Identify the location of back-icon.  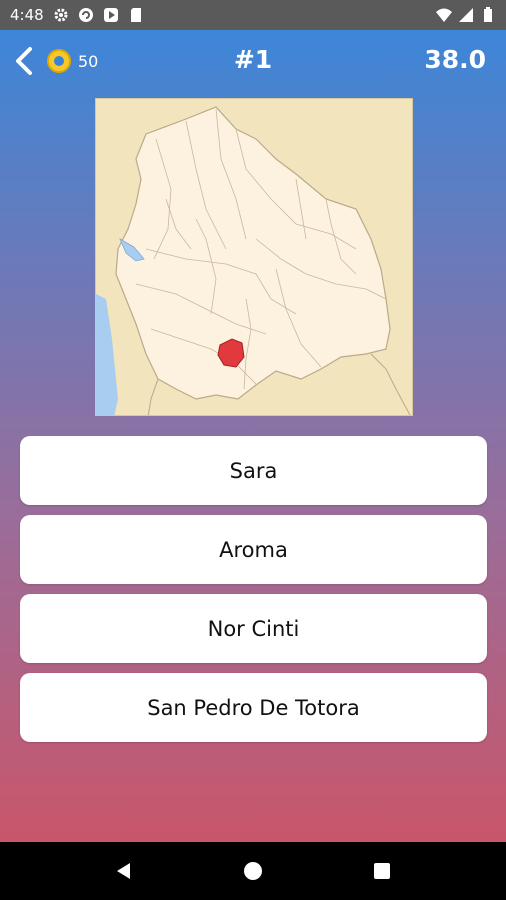
(124, 871).